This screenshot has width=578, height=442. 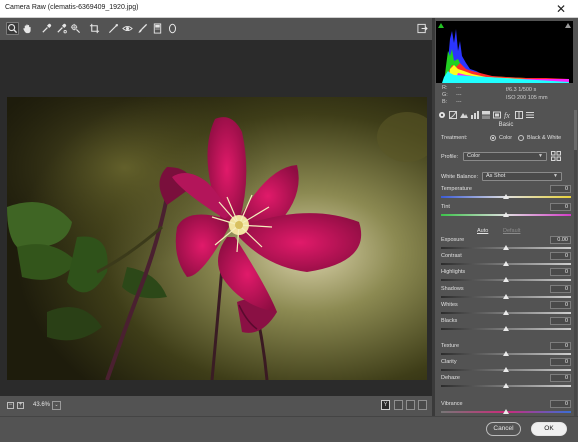 I want to click on white-balance-tool-icon, so click(x=46, y=28).